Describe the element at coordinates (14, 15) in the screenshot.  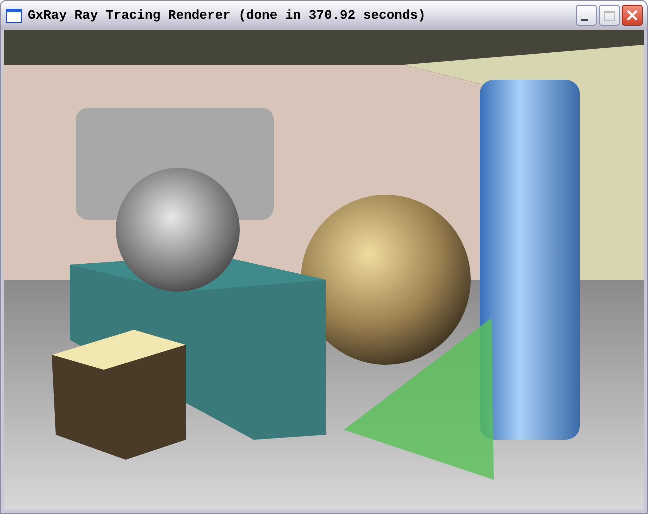
I see `window-icon` at that location.